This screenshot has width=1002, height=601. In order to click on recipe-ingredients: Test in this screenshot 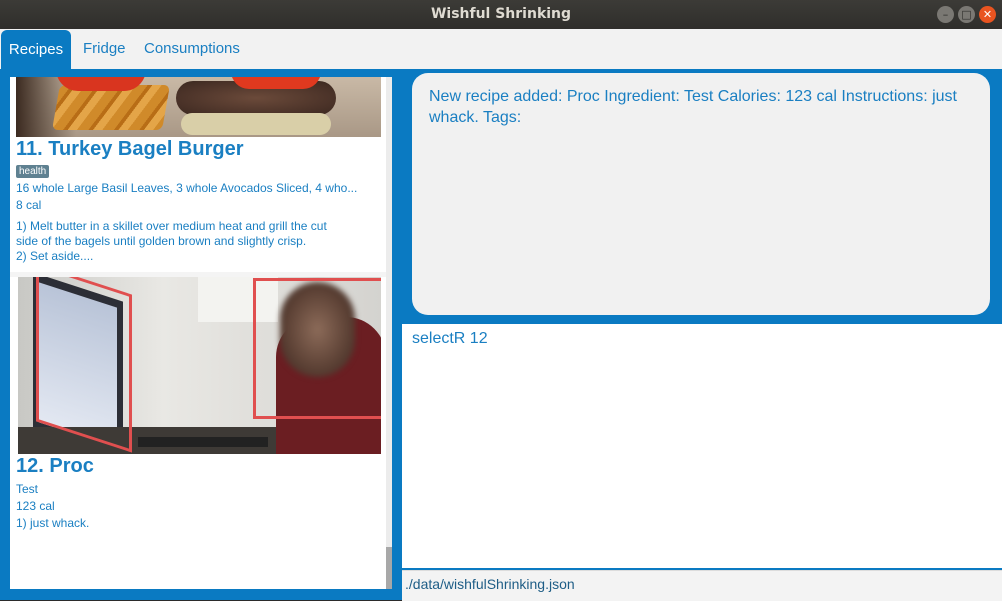, I will do `click(27, 489)`.